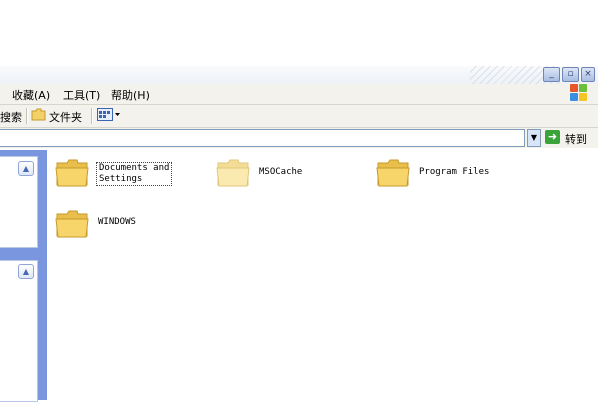 The image size is (600, 402). I want to click on menu-help: 帮助(H), so click(130, 95).